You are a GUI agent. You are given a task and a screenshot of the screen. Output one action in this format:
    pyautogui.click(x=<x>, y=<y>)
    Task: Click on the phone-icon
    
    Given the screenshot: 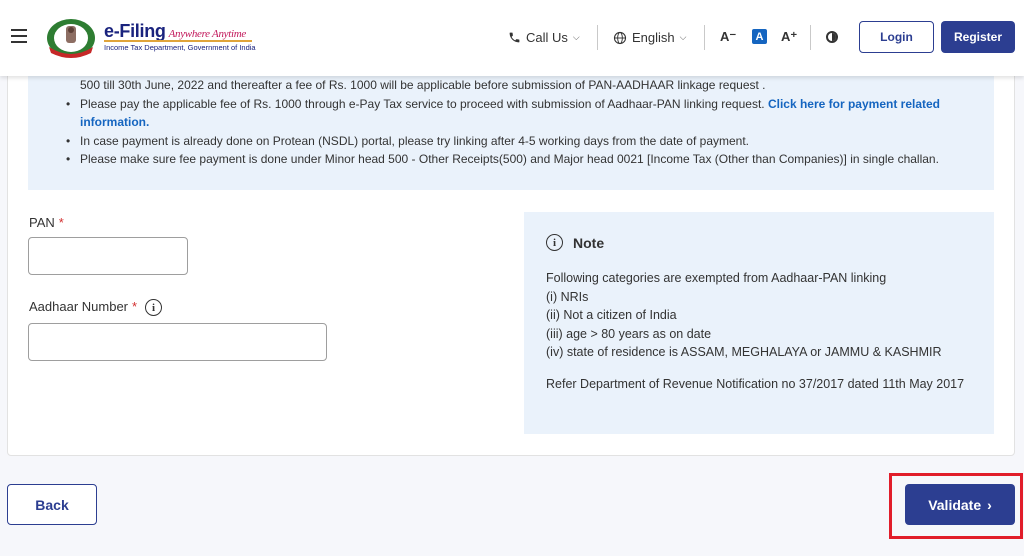 What is the action you would take?
    pyautogui.click(x=514, y=37)
    